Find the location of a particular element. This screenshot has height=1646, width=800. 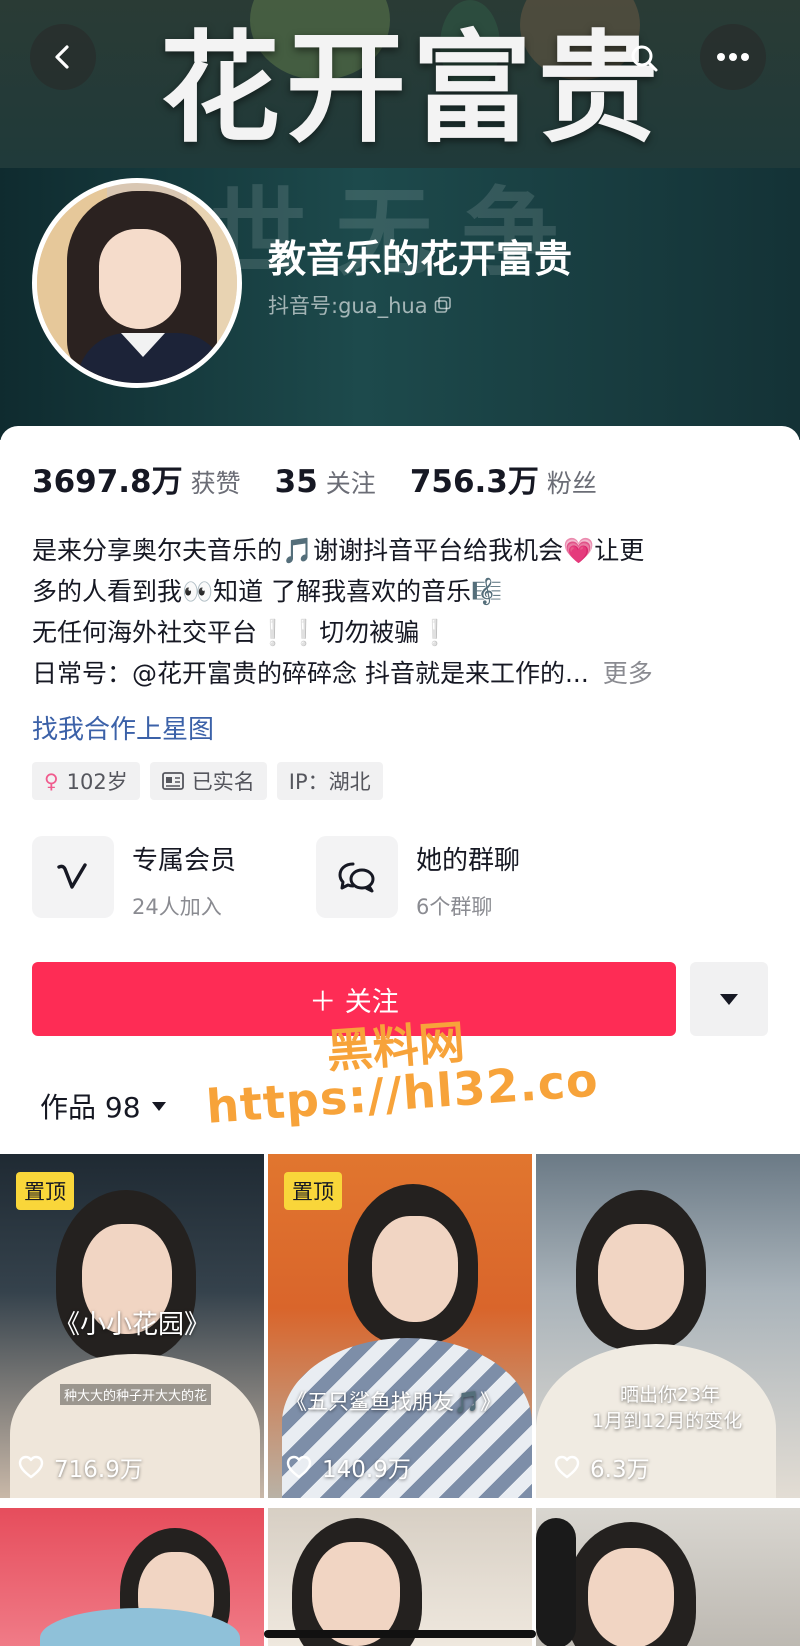

tab-works-label: 作品 98 is located at coordinates (90, 1107).